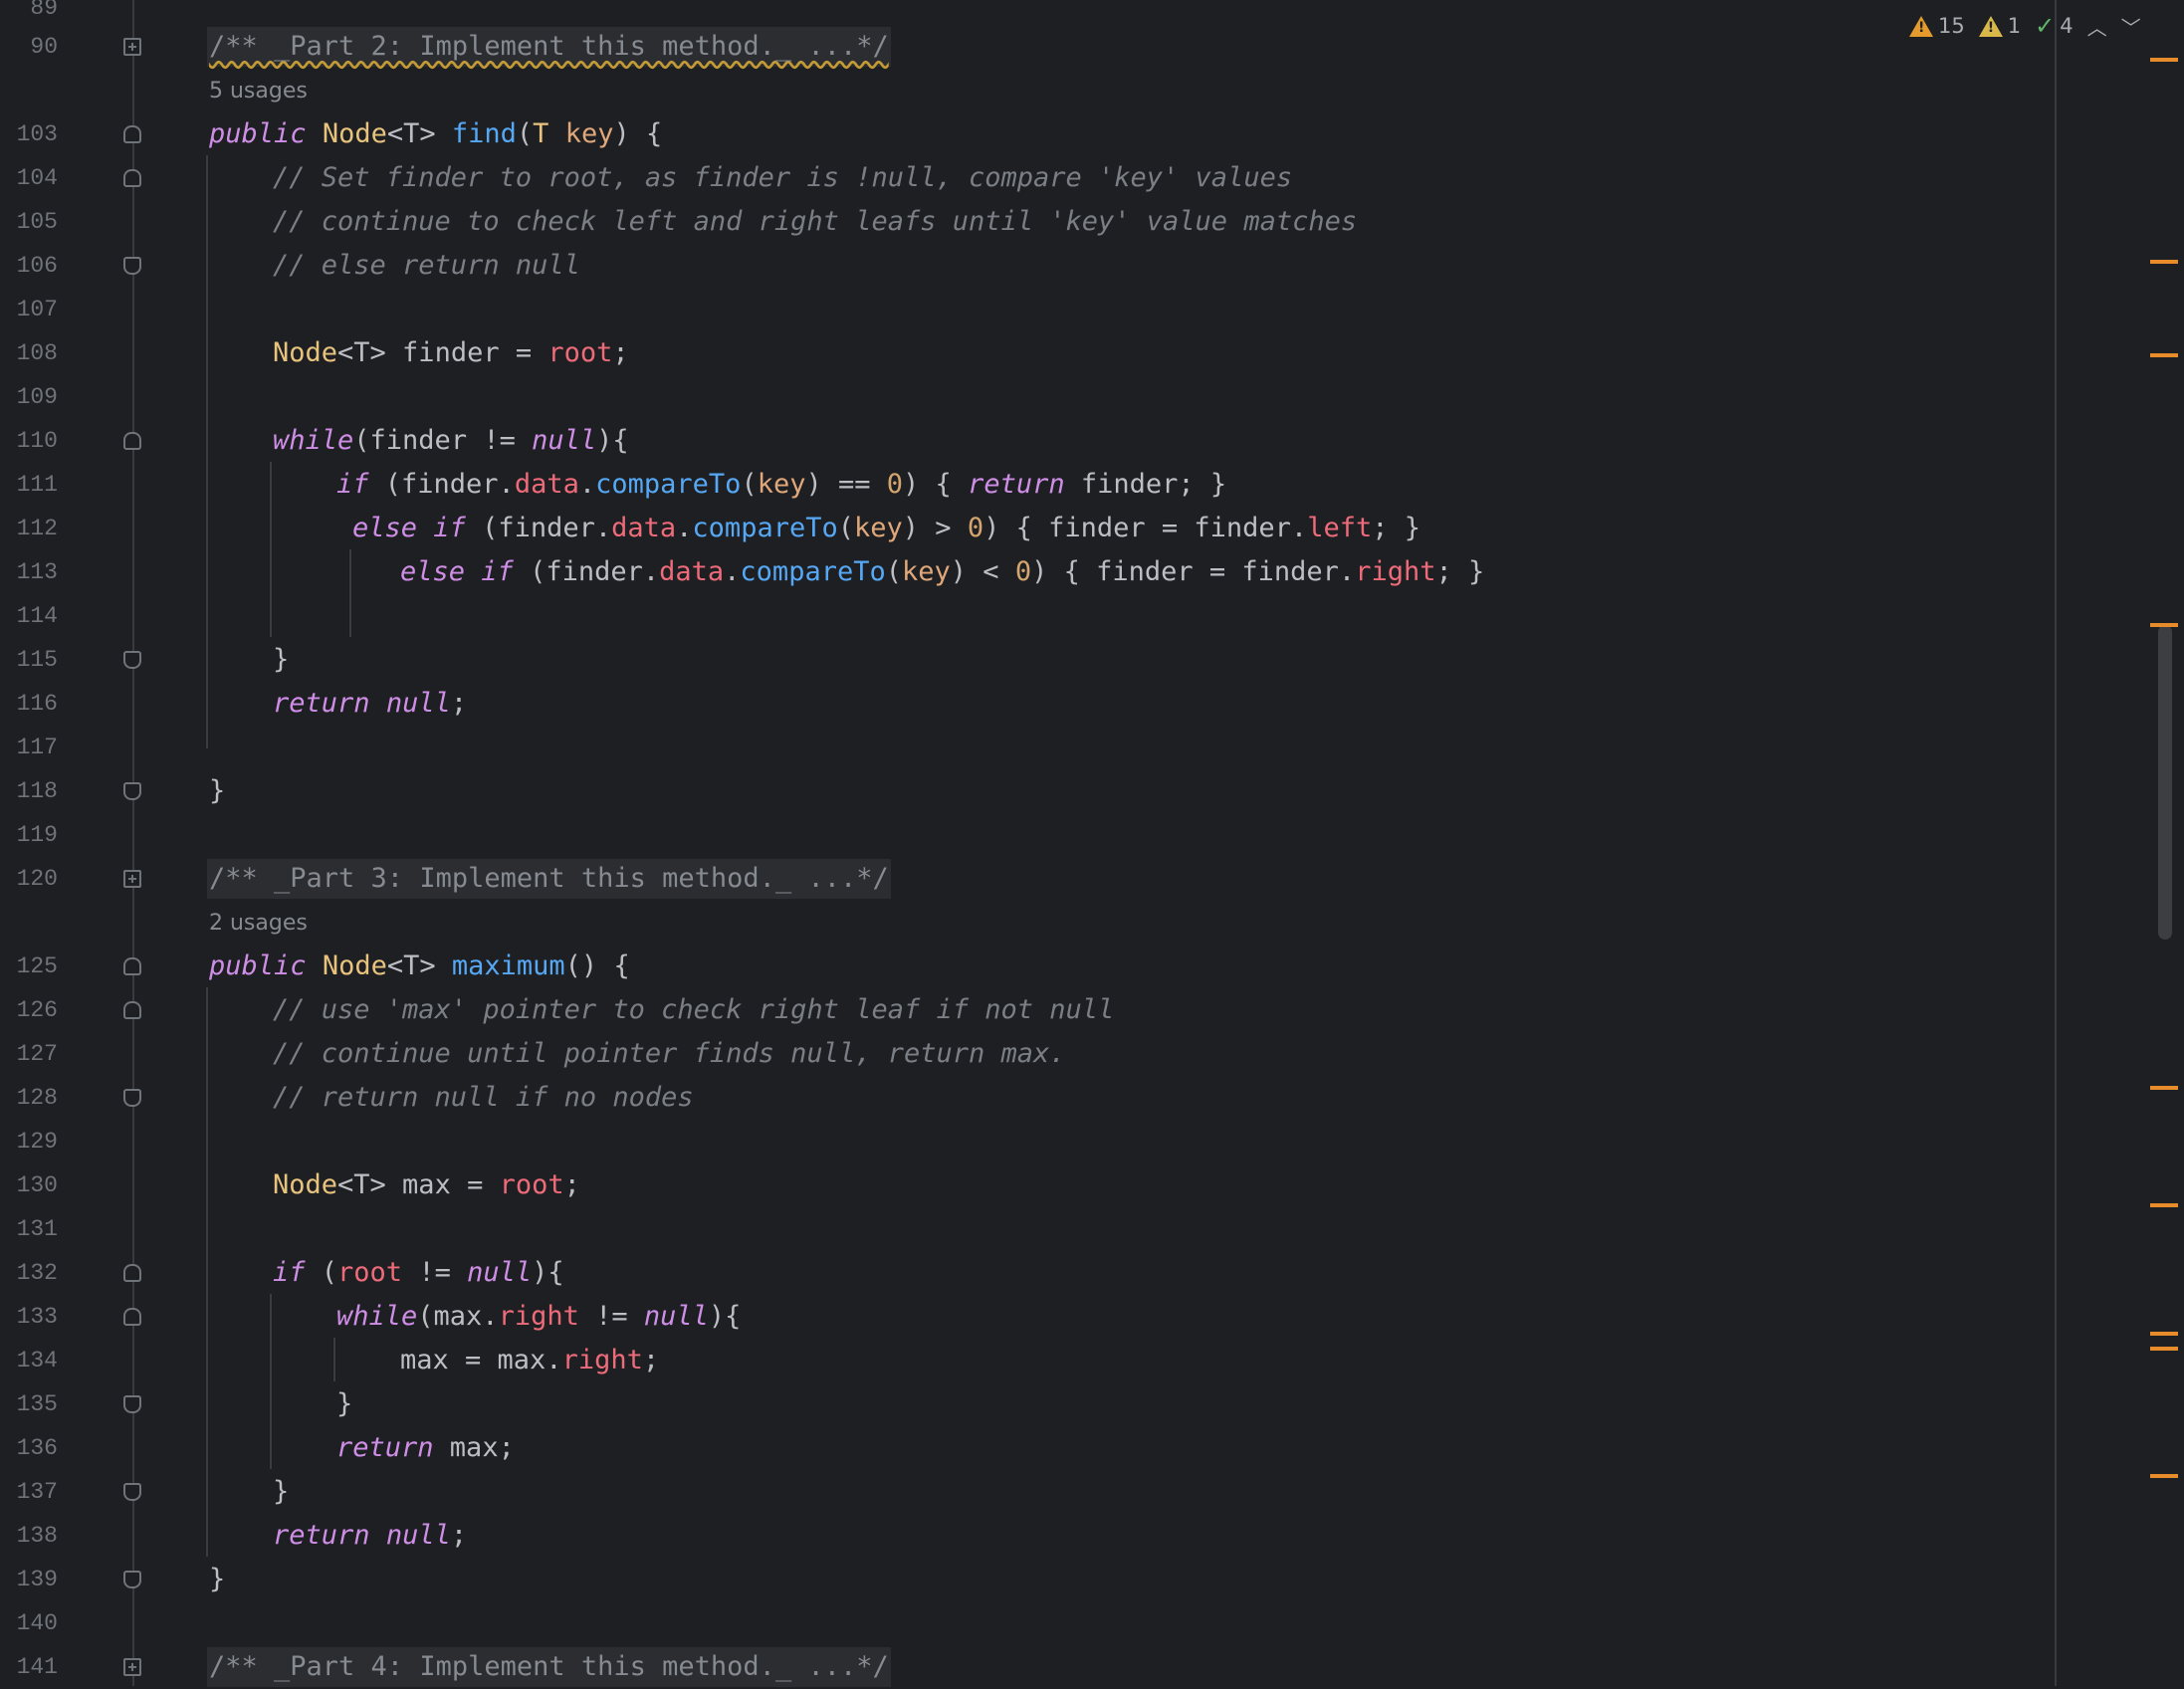 The image size is (2184, 1689). I want to click on code-token: ; }, so click(1396, 528).